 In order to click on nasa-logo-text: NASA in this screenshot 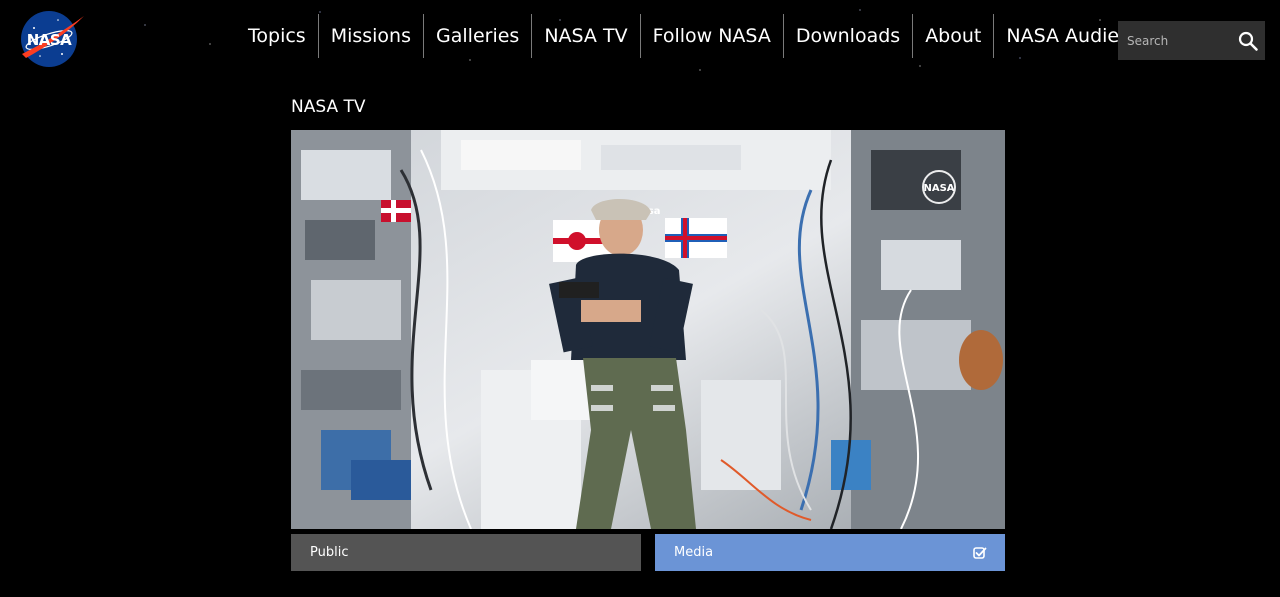, I will do `click(49, 40)`.